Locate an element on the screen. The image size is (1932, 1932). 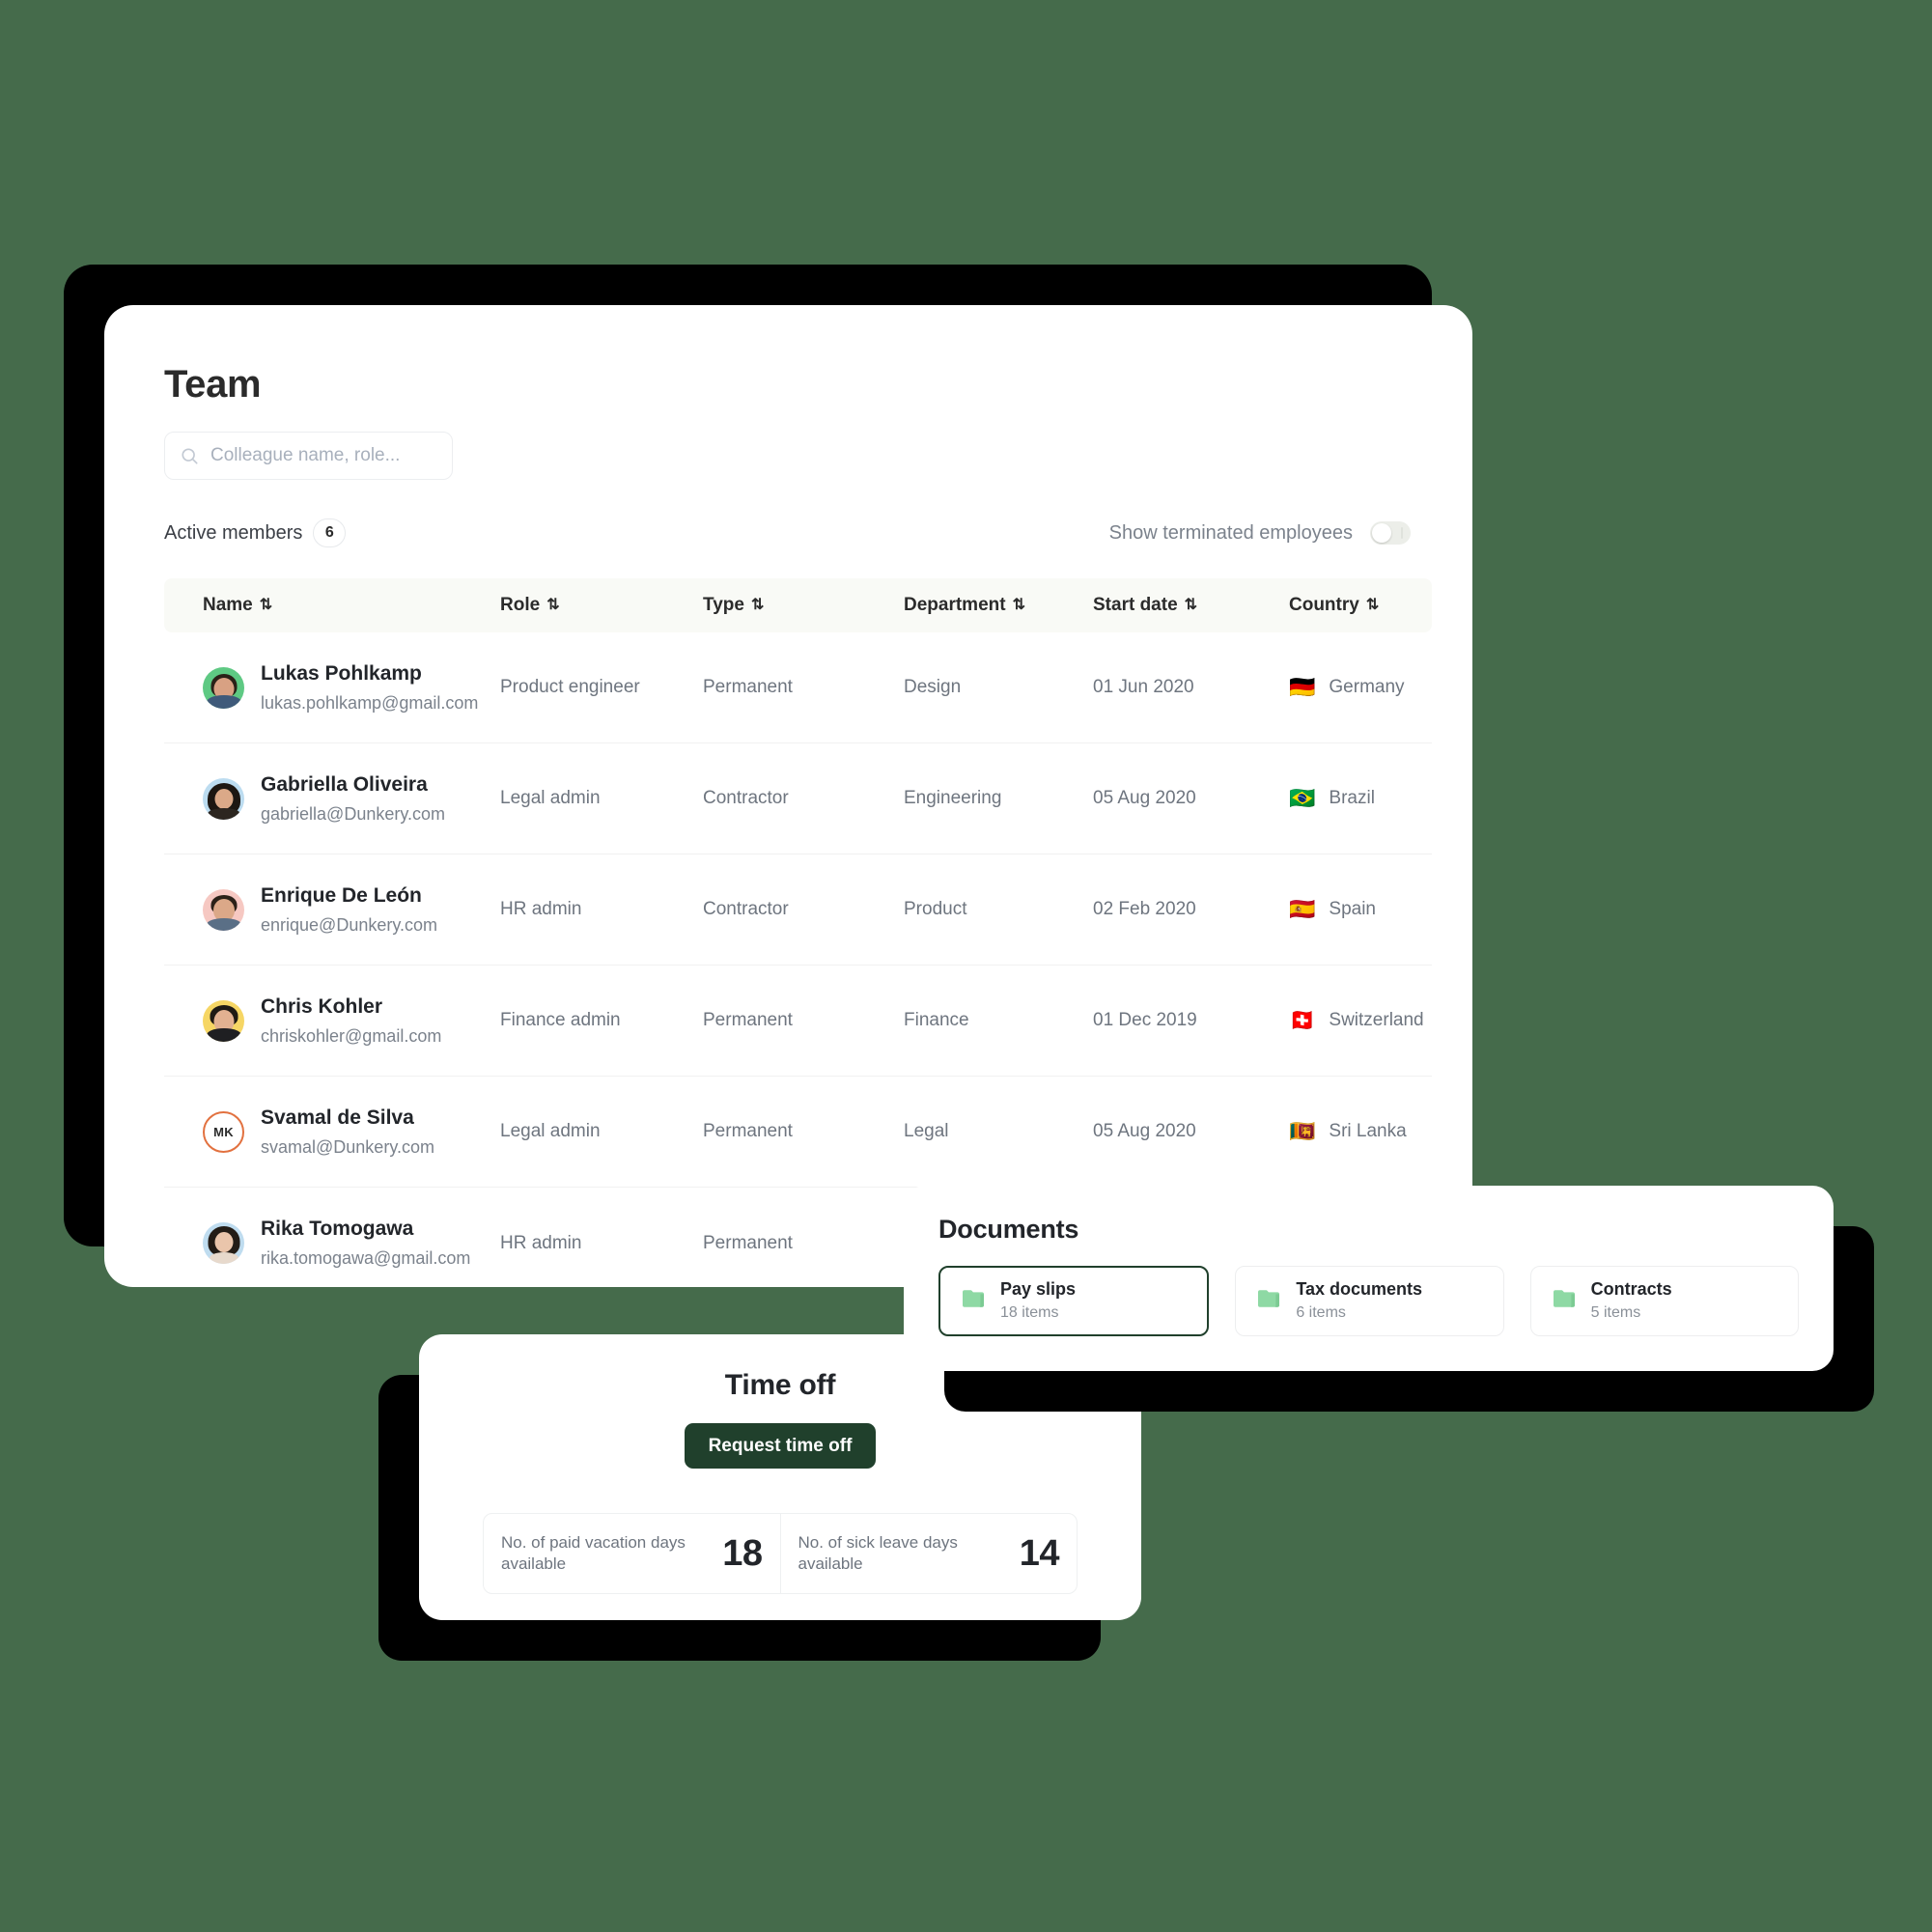
folder-tile-tax-documents: Tax documents 6 items is located at coordinates (1370, 1301).